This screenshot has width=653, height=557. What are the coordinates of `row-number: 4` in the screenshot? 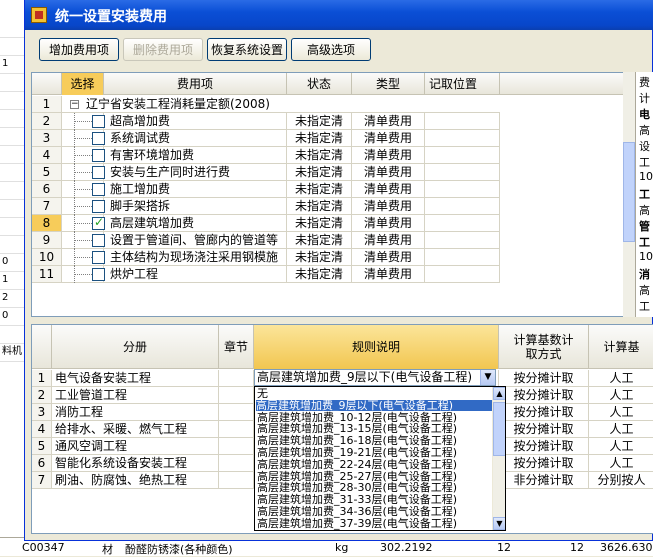 It's located at (47, 155).